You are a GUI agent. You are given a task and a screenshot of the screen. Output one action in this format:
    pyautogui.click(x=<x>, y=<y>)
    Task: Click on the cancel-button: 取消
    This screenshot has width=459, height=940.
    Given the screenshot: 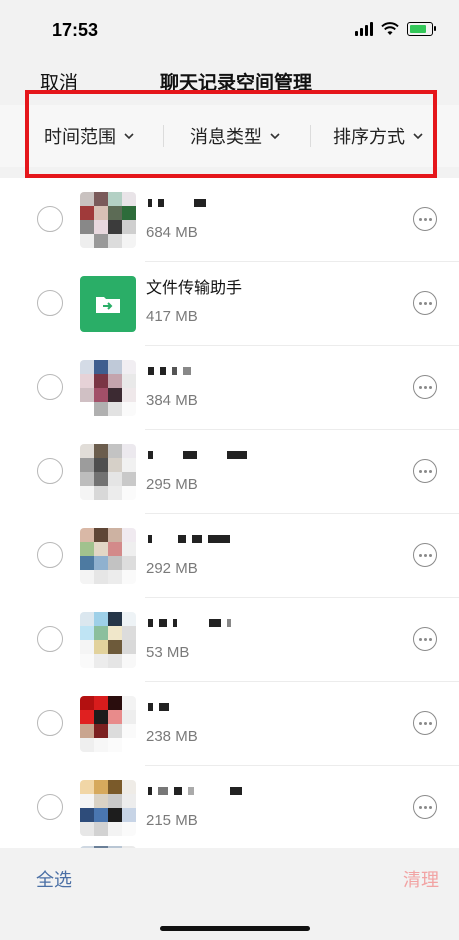 What is the action you would take?
    pyautogui.click(x=59, y=81)
    